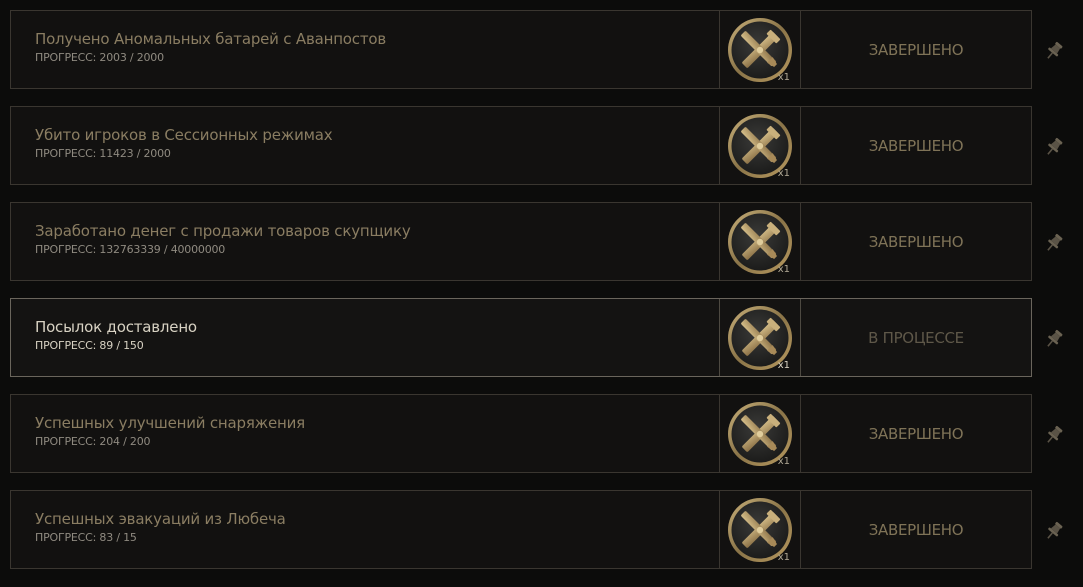 Image resolution: width=1083 pixels, height=587 pixels. What do you see at coordinates (116, 327) in the screenshot?
I see `achievement-title: Посылок доставлено` at bounding box center [116, 327].